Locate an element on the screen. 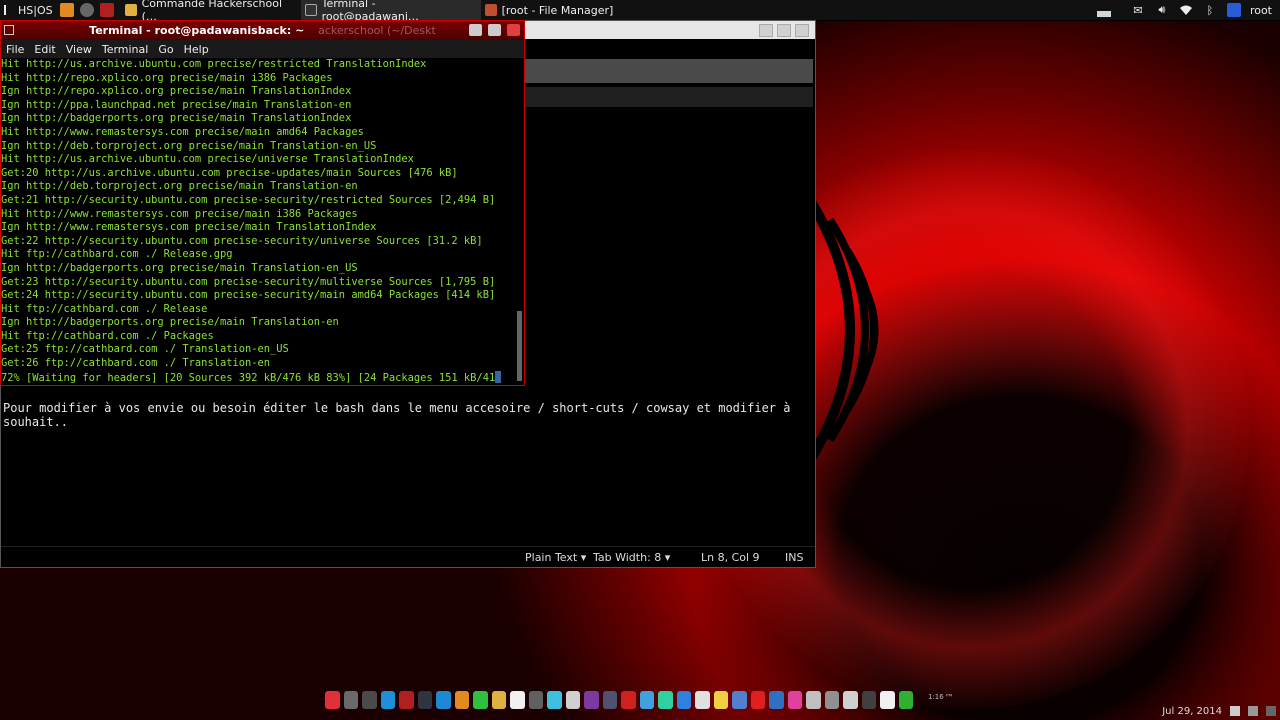 This screenshot has height=720, width=1280. taskbar-item-file-manager: [root - File Manager] is located at coordinates (550, 10).